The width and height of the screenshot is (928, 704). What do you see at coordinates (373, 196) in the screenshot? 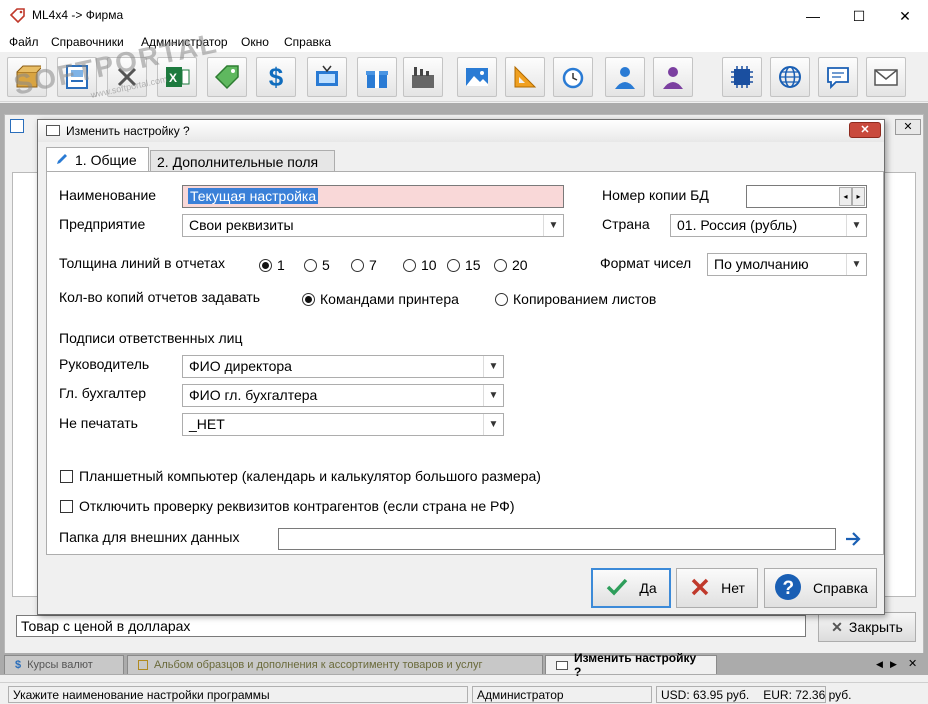
I see `name-input: Текущая настройка` at bounding box center [373, 196].